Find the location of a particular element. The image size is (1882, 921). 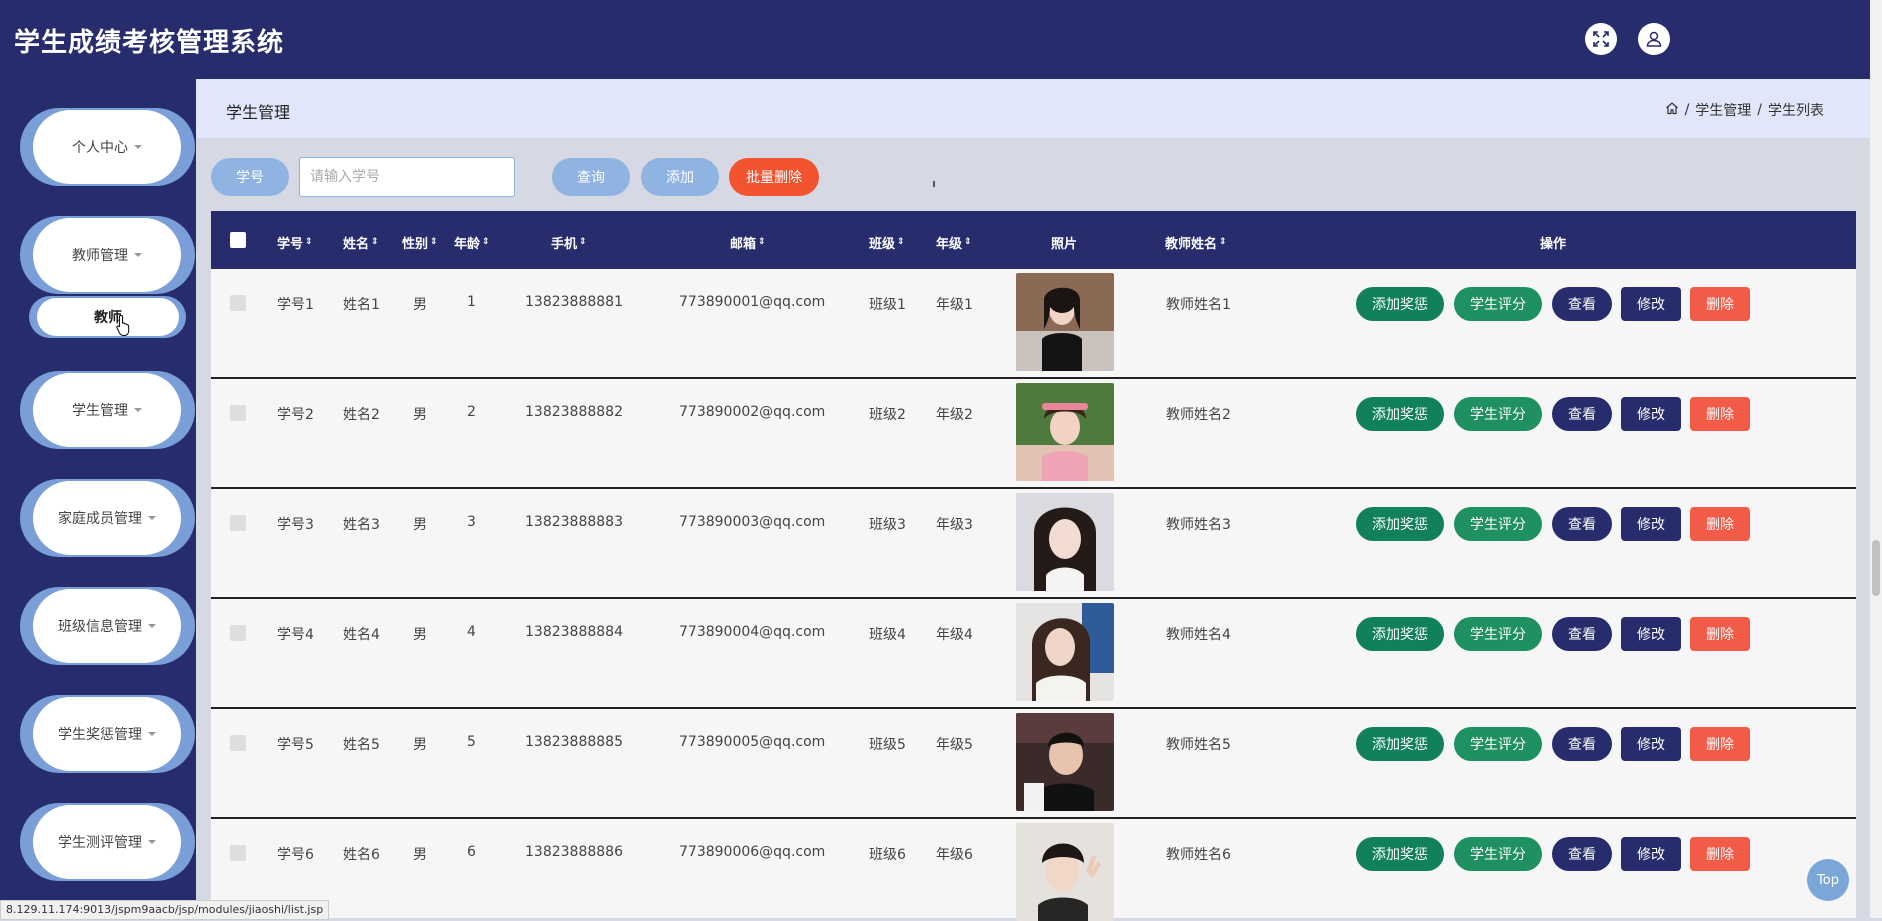

th-age: 年龄 ⇕ is located at coordinates (472, 242).